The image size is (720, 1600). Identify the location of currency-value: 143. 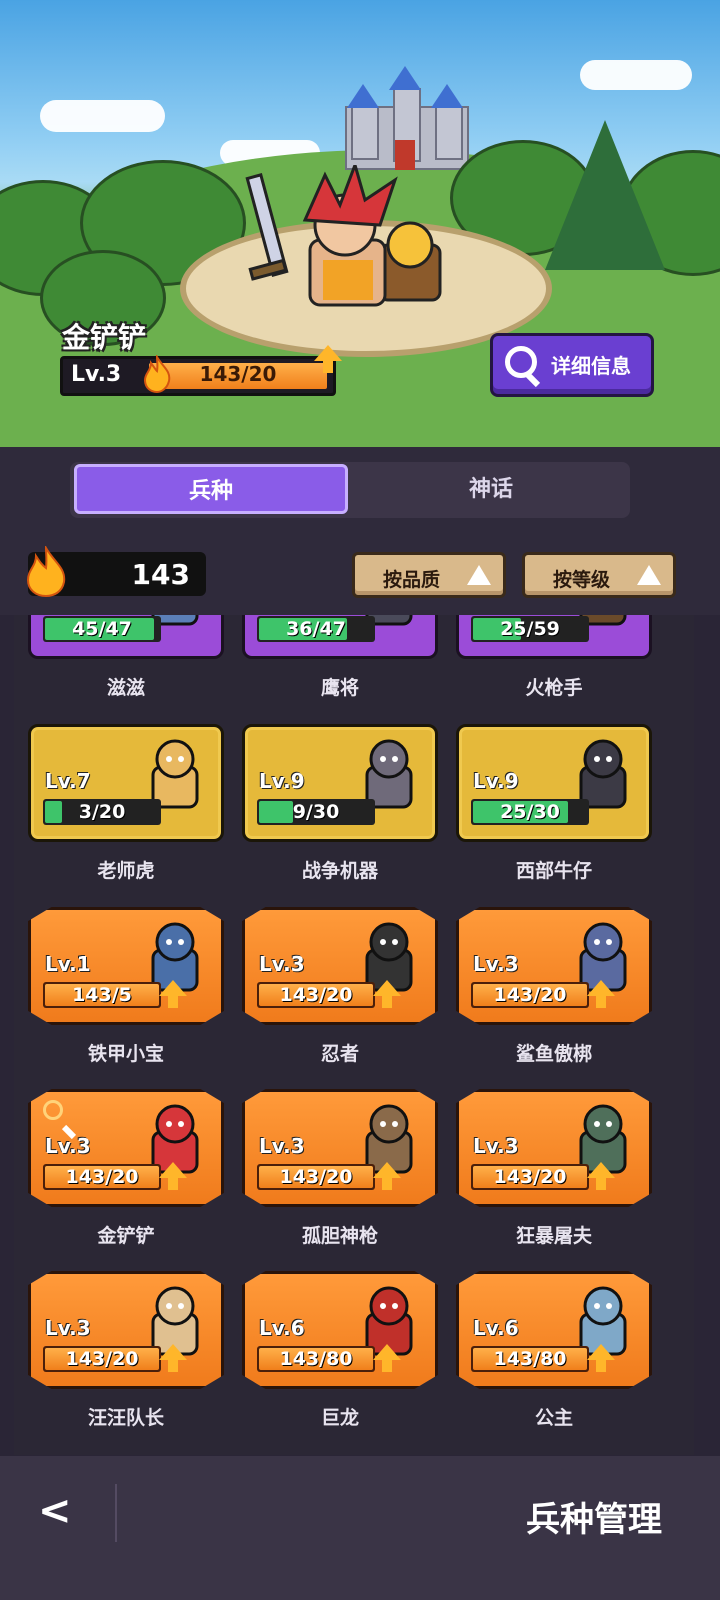
(160, 574).